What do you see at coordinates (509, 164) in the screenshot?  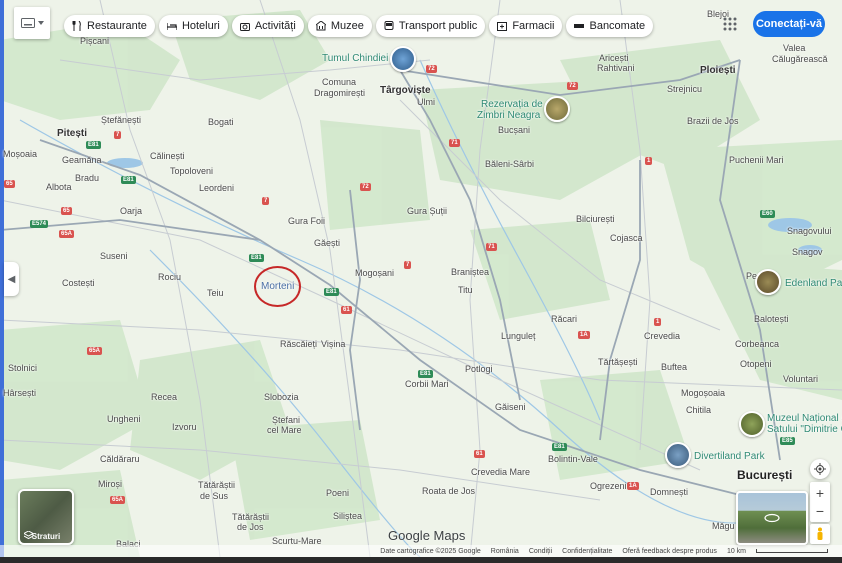 I see `place-label: Băleni-Sârbi` at bounding box center [509, 164].